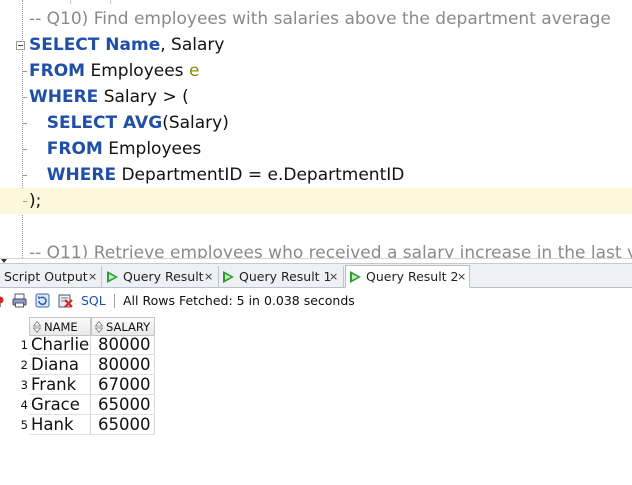  I want to click on code-text: );, so click(35, 201).